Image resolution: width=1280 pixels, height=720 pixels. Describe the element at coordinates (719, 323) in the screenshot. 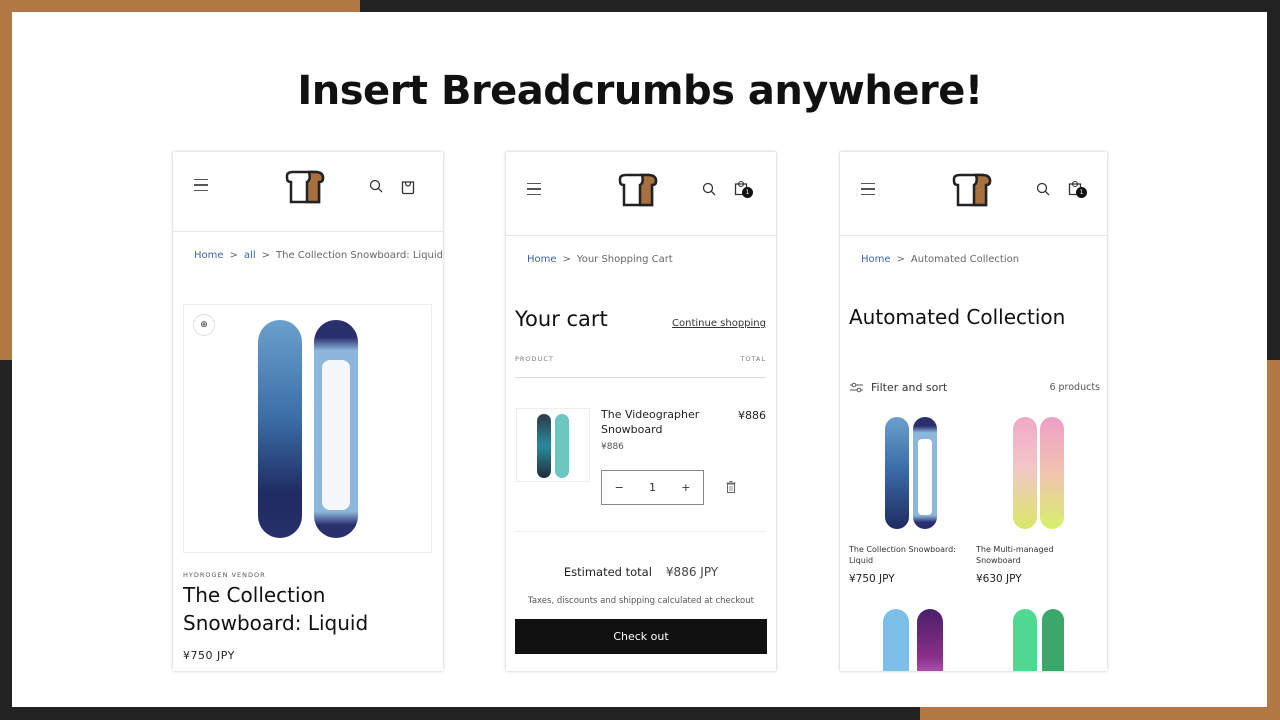

I see `continue-shopping-link: Continue shopping` at that location.